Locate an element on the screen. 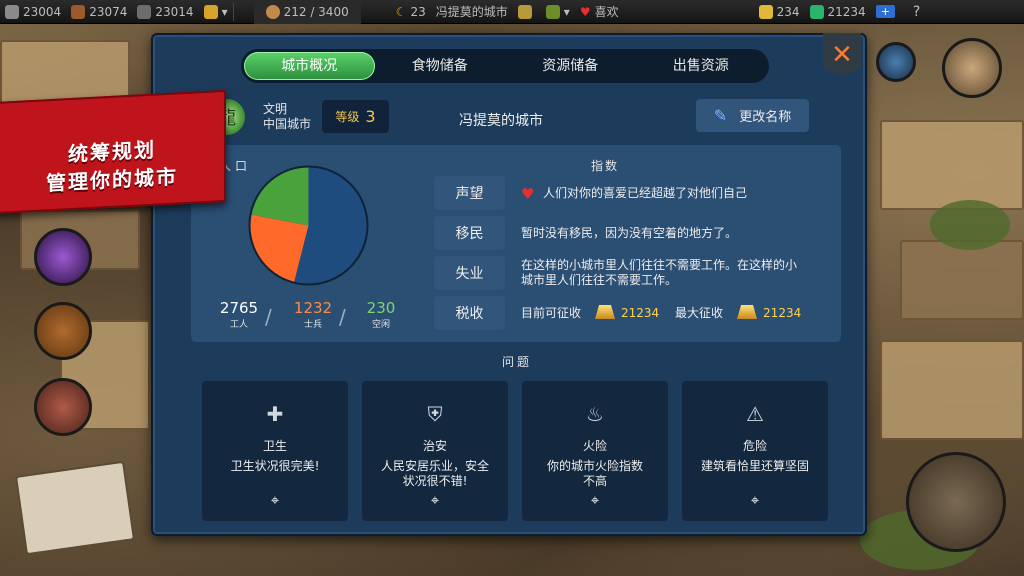 This screenshot has width=1024, height=576. tab-resource-reserve: 资源储备 is located at coordinates (570, 66).